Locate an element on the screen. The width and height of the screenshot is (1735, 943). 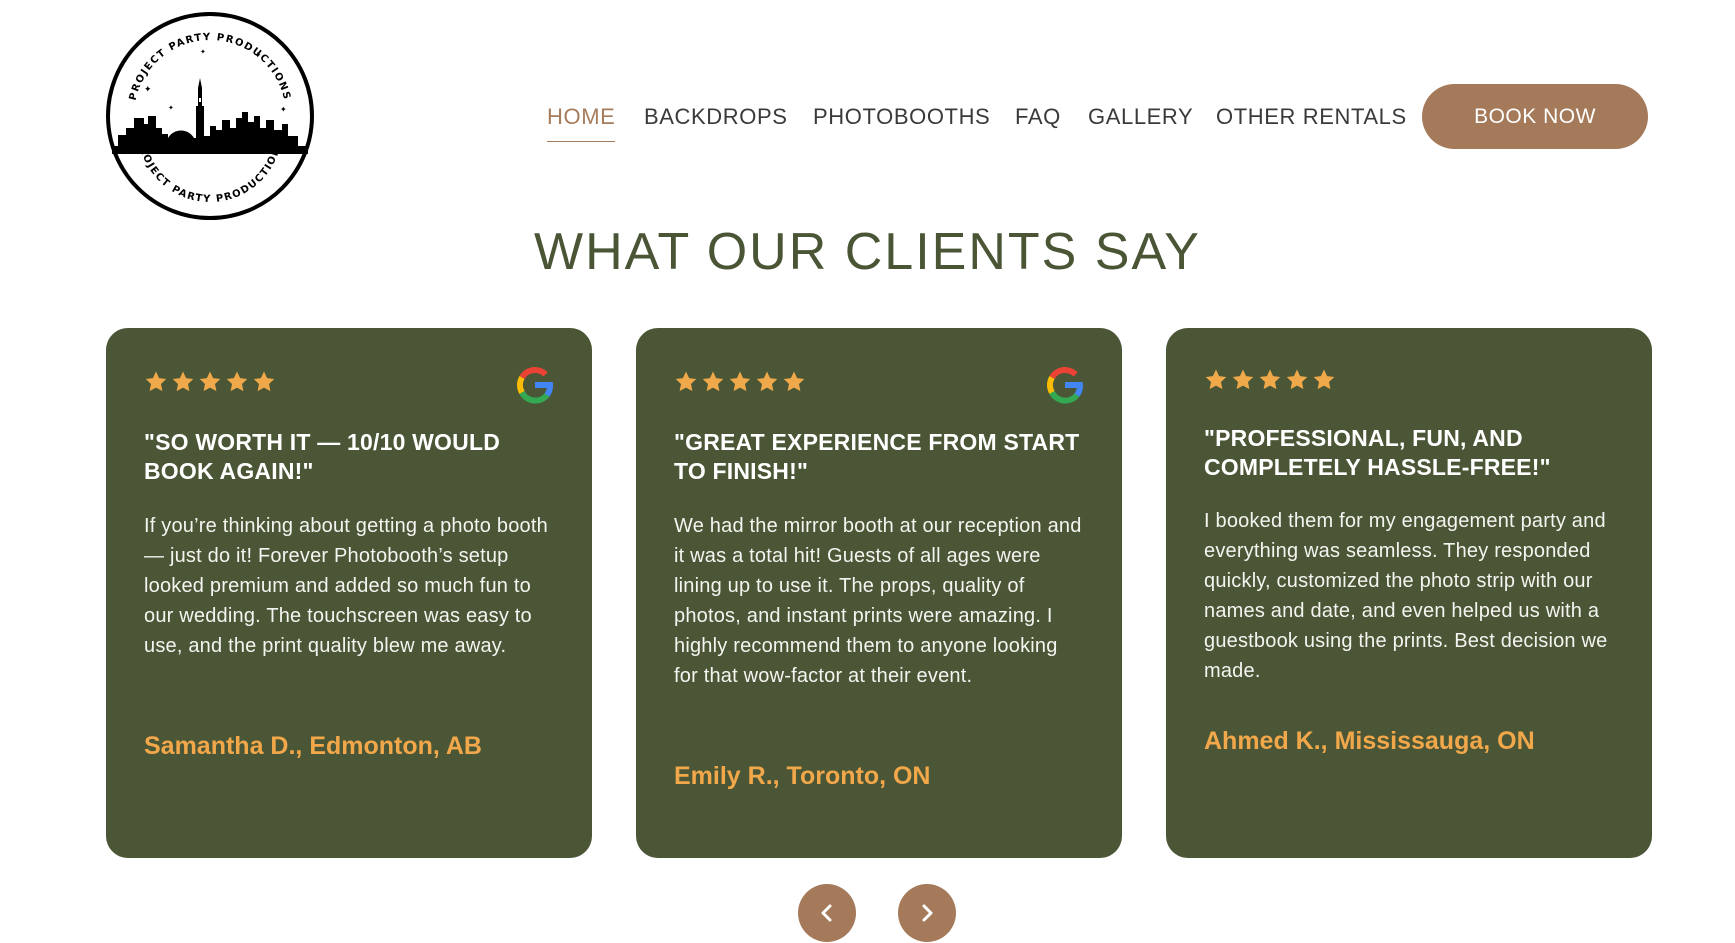
carousel-prev-button is located at coordinates (827, 913).